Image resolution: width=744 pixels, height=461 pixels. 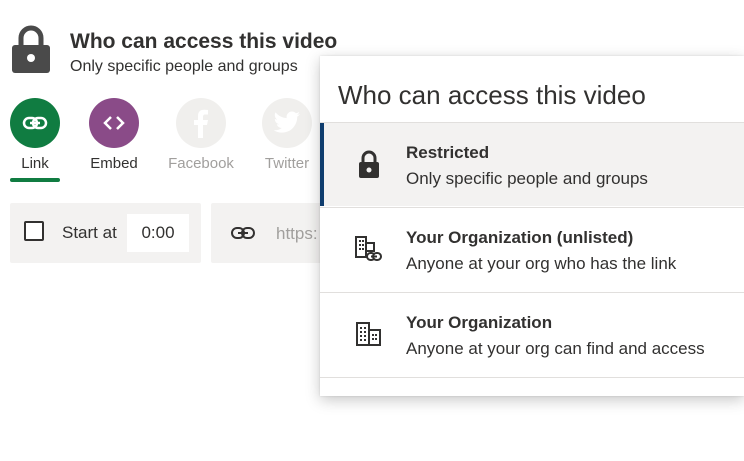 I want to click on embed-code-icon, so click(x=114, y=123).